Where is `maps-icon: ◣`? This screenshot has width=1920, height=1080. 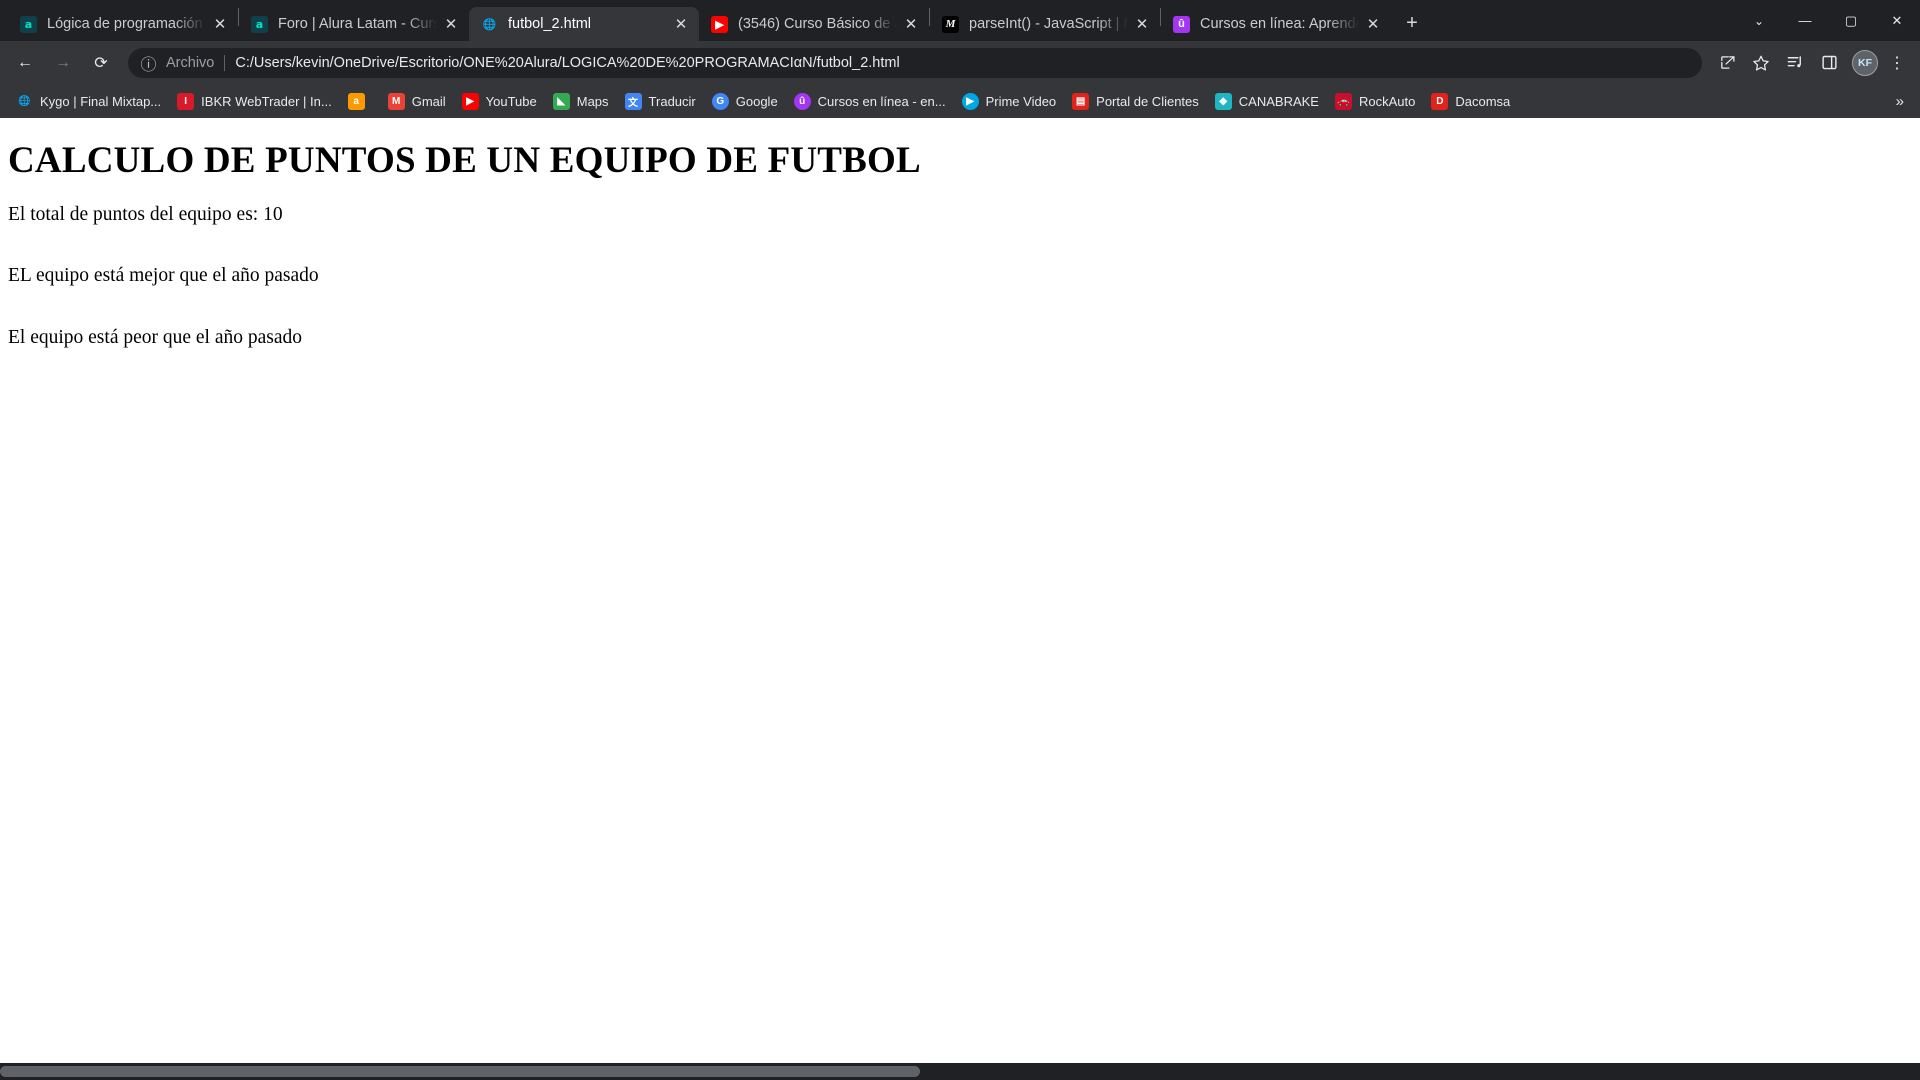 maps-icon: ◣ is located at coordinates (561, 101).